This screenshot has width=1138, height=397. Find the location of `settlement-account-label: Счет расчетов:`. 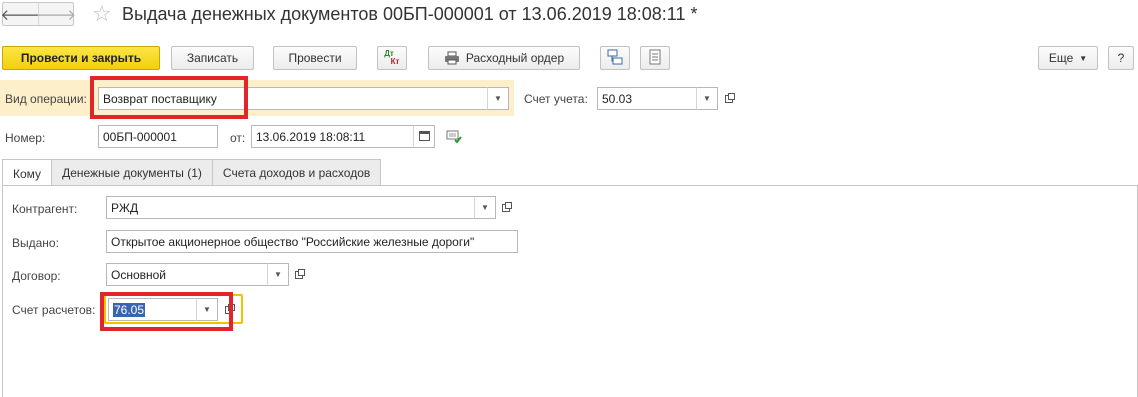

settlement-account-label: Счет расчетов: is located at coordinates (54, 310).